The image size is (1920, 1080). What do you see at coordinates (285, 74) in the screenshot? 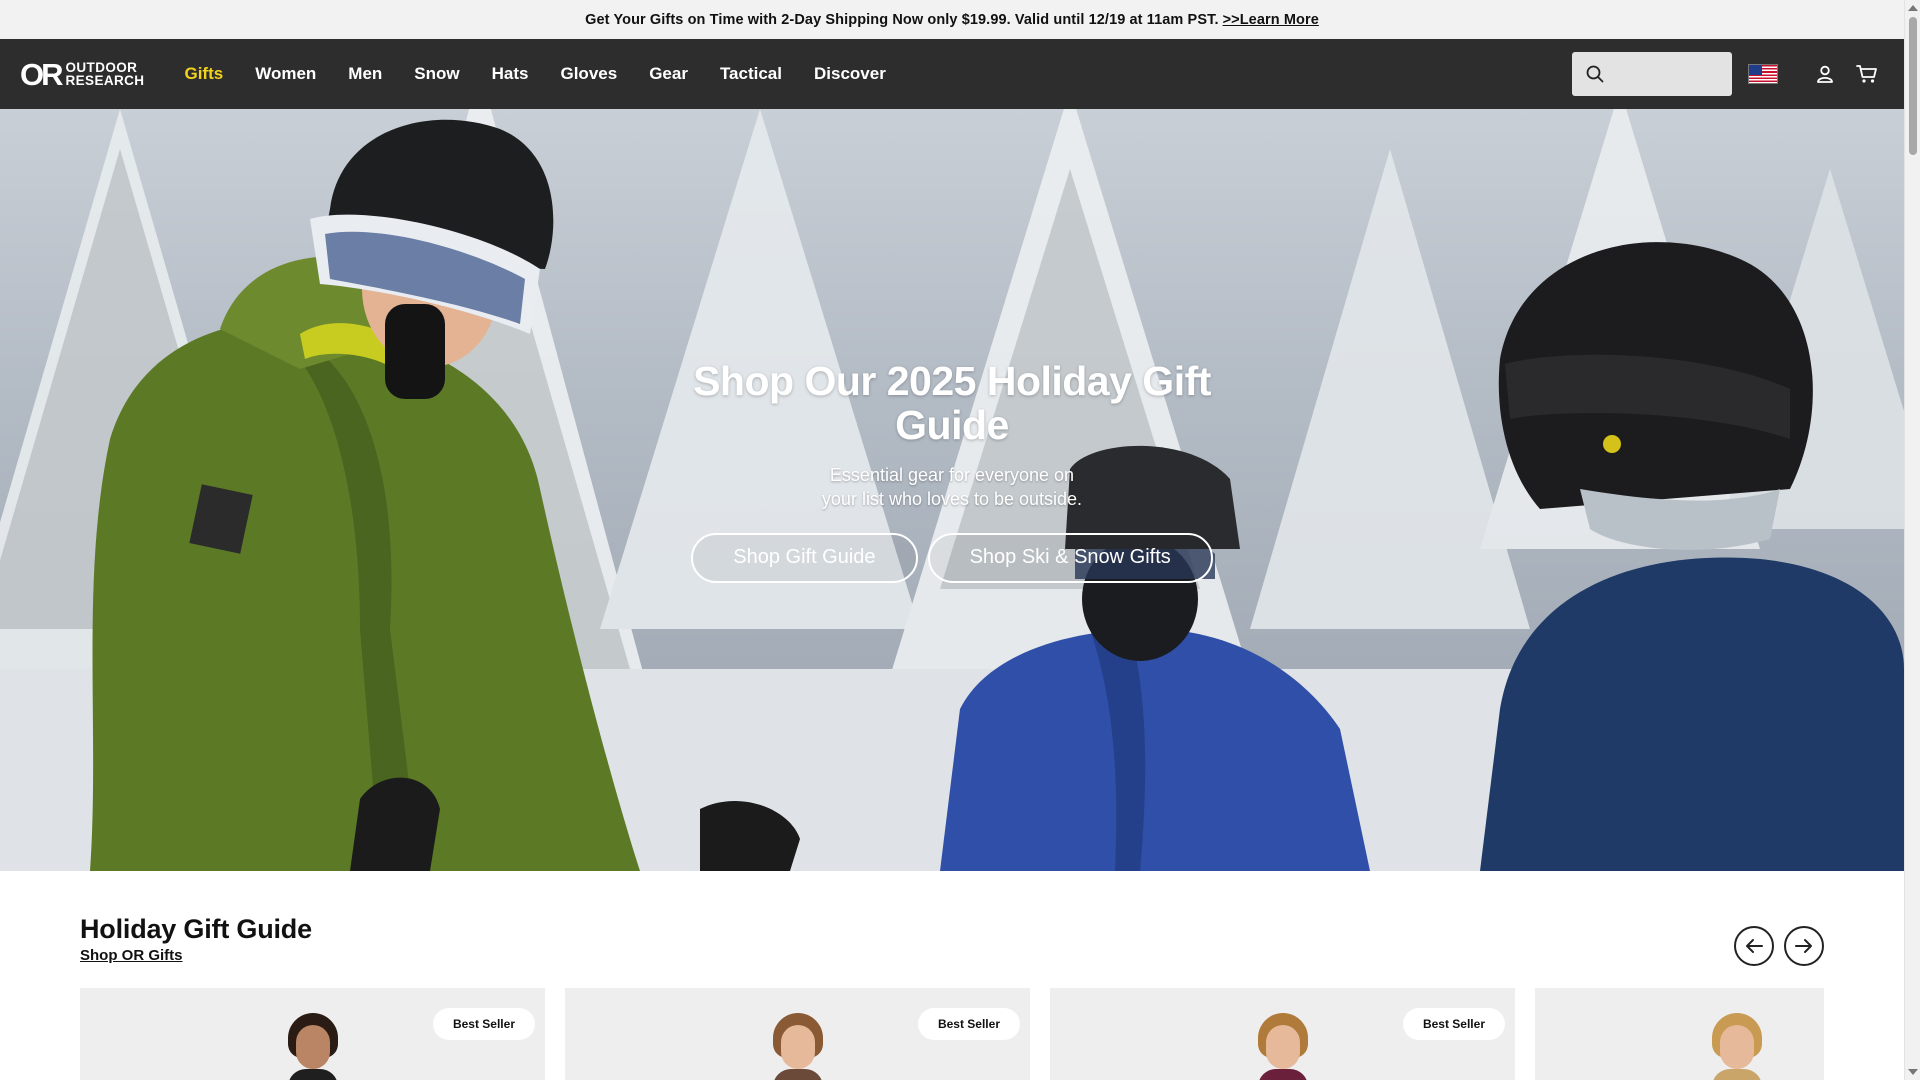
I see `nav-link-women: Women` at bounding box center [285, 74].